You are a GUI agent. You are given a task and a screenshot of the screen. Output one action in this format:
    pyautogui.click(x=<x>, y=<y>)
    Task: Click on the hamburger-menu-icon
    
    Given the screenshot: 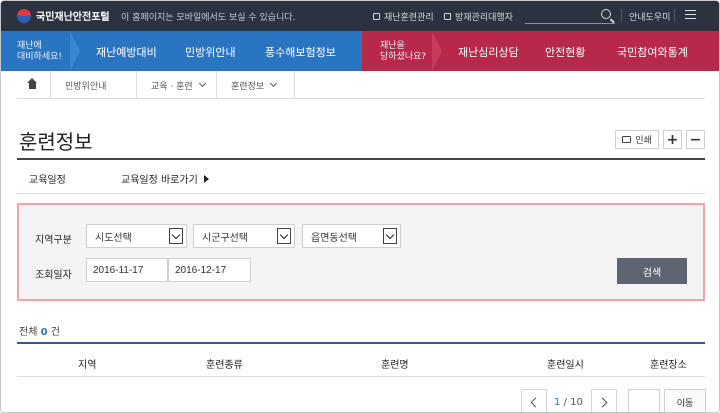 What is the action you would take?
    pyautogui.click(x=690, y=14)
    